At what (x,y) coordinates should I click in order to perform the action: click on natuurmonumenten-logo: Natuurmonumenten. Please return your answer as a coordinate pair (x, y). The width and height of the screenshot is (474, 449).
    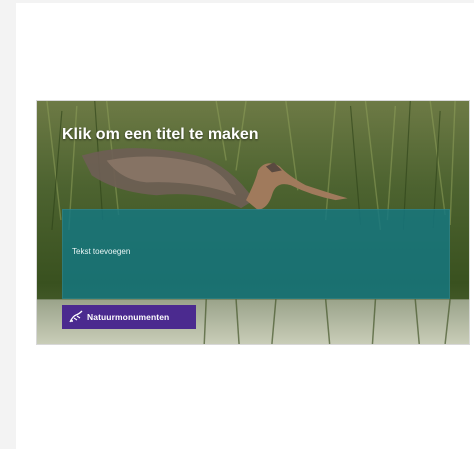
    Looking at the image, I should click on (129, 317).